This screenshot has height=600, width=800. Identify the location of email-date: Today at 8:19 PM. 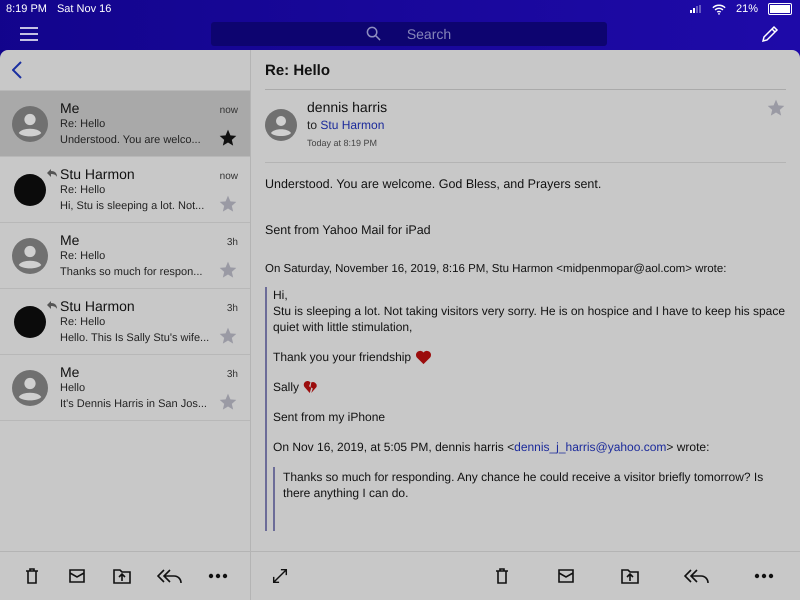
(342, 143).